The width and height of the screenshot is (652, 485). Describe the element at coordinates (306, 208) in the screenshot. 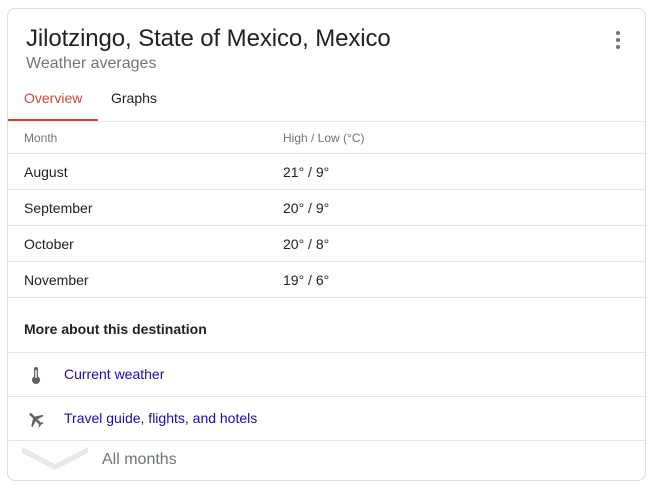

I see `temperature-cell: 20° / 9°` at that location.